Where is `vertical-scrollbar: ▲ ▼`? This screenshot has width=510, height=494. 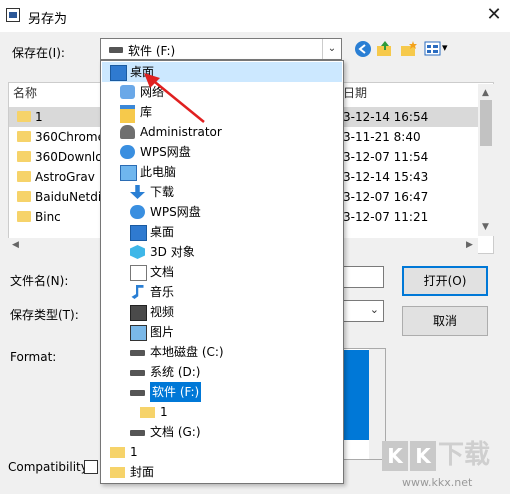
vertical-scrollbar: ▲ ▼ is located at coordinates (486, 160).